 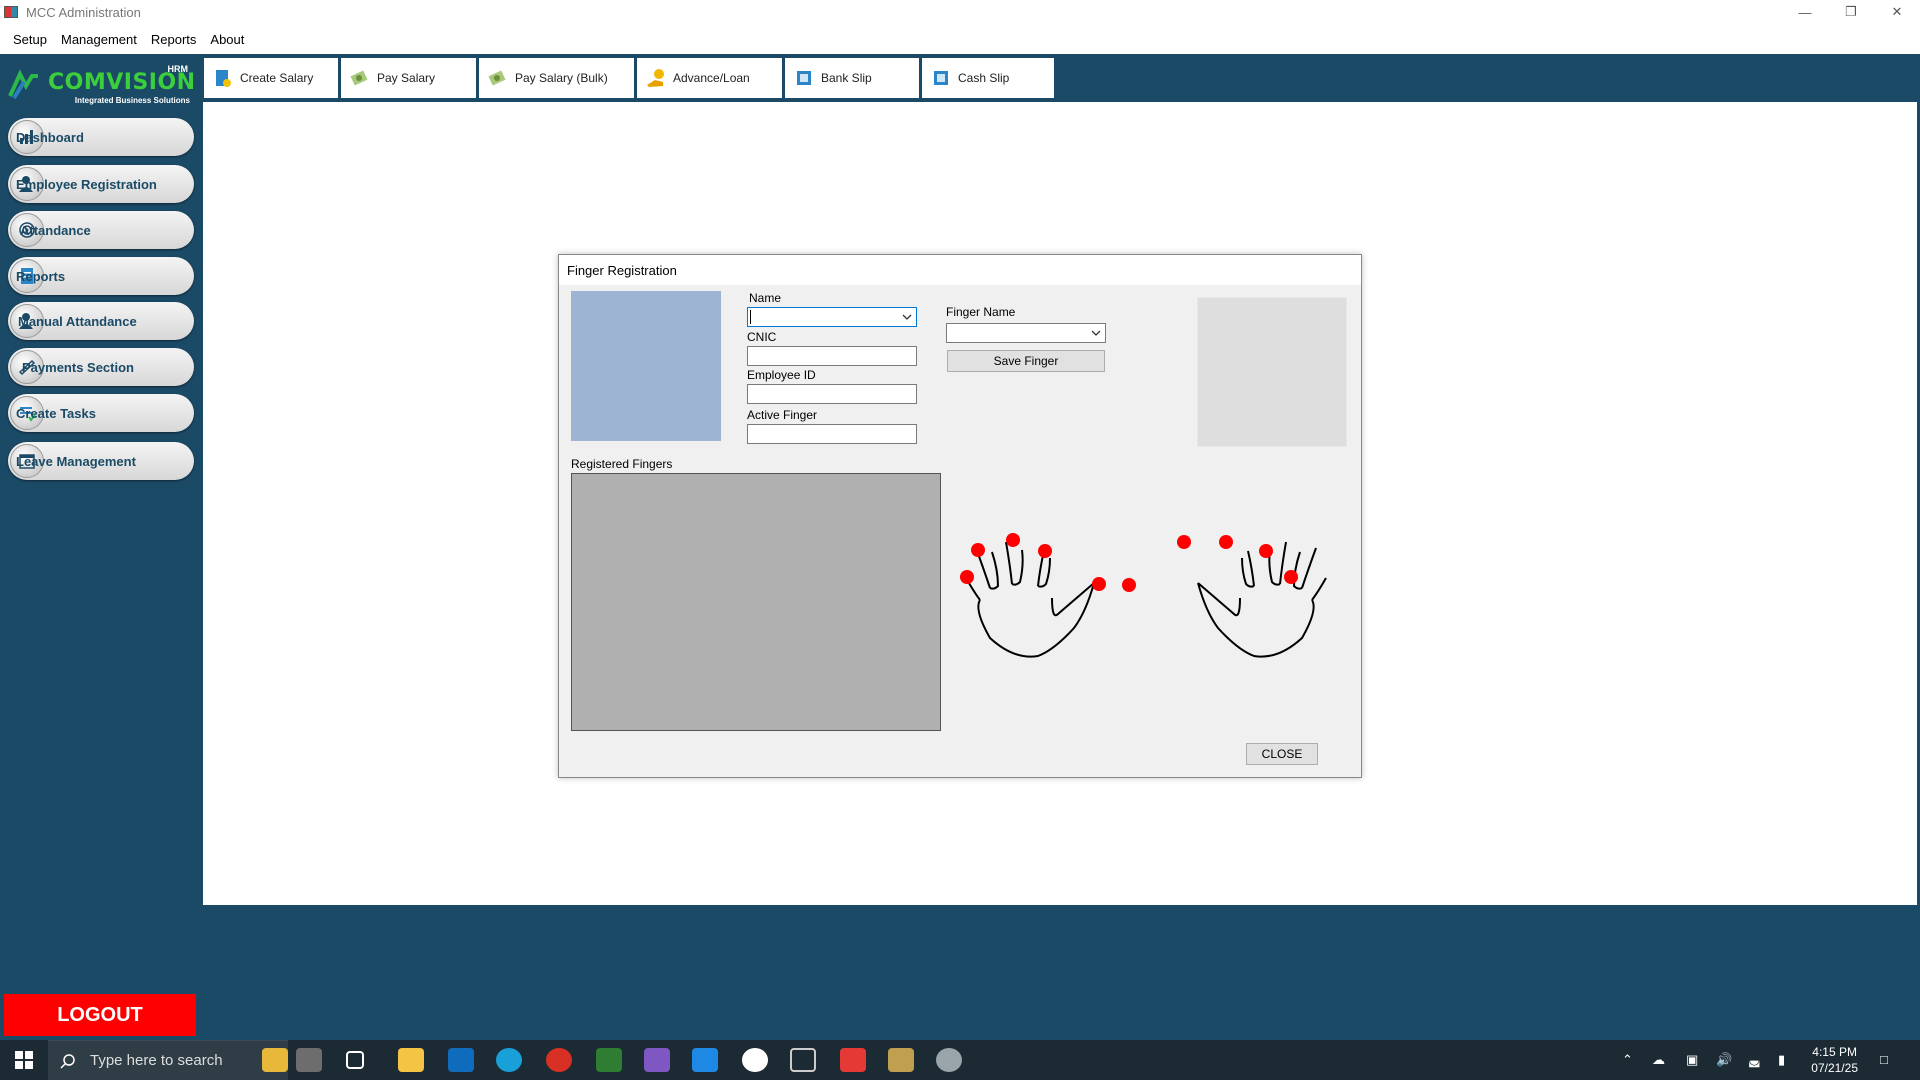 I want to click on money-icon, so click(x=498, y=78).